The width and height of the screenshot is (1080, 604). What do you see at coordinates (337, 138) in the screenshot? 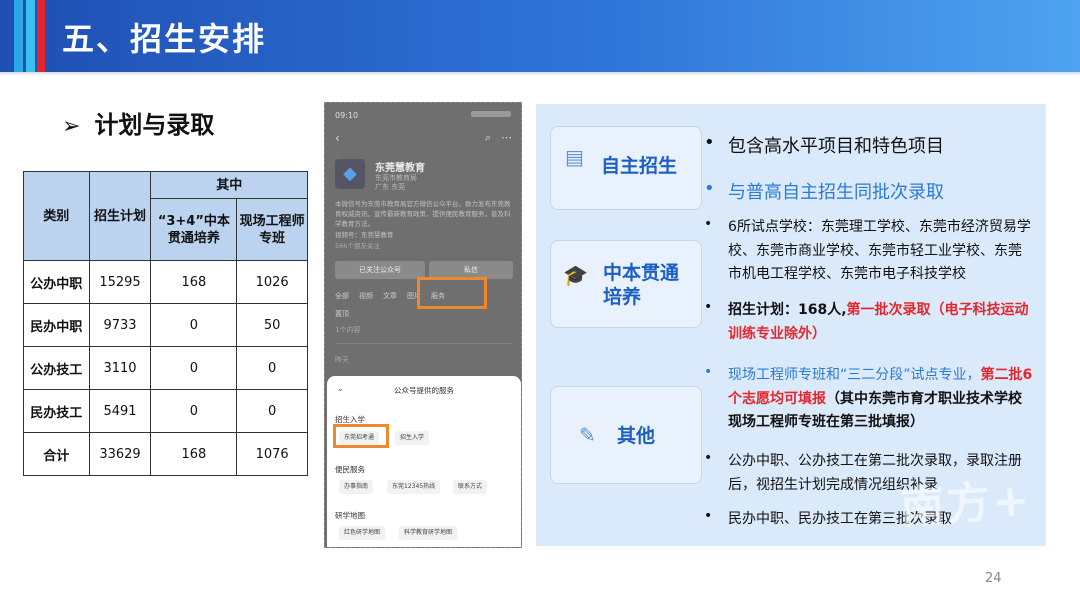
I see `back-icon: ‹` at bounding box center [337, 138].